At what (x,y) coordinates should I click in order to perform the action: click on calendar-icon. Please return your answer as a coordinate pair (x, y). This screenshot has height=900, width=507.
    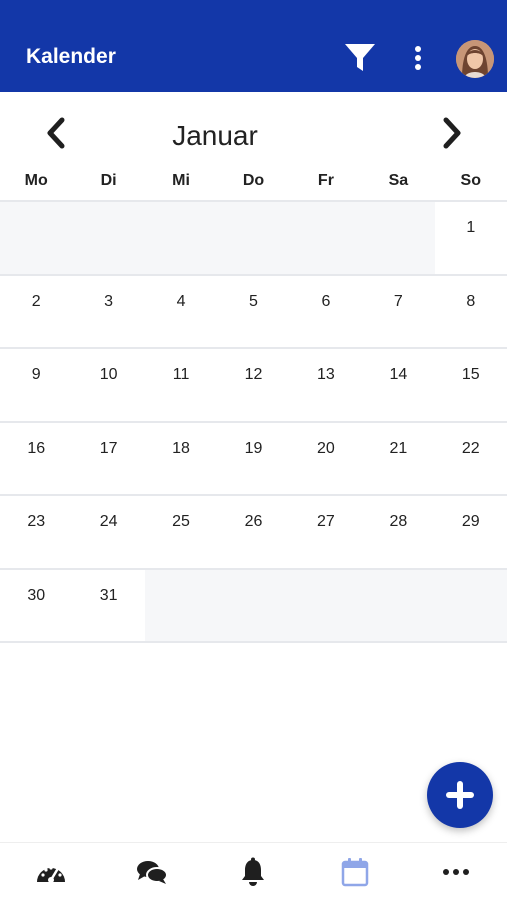
    Looking at the image, I should click on (355, 871).